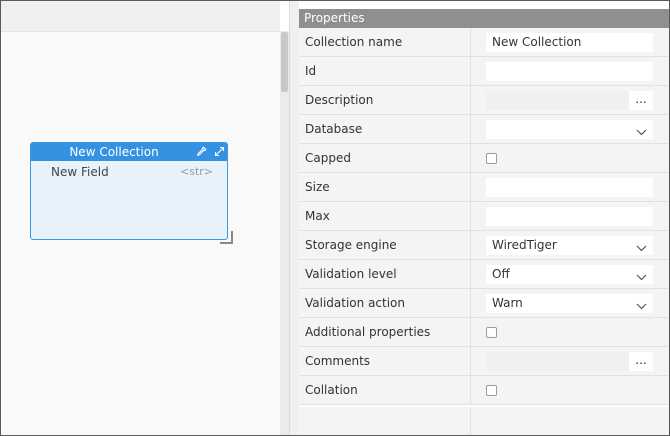  I want to click on prop-label: Id, so click(311, 71).